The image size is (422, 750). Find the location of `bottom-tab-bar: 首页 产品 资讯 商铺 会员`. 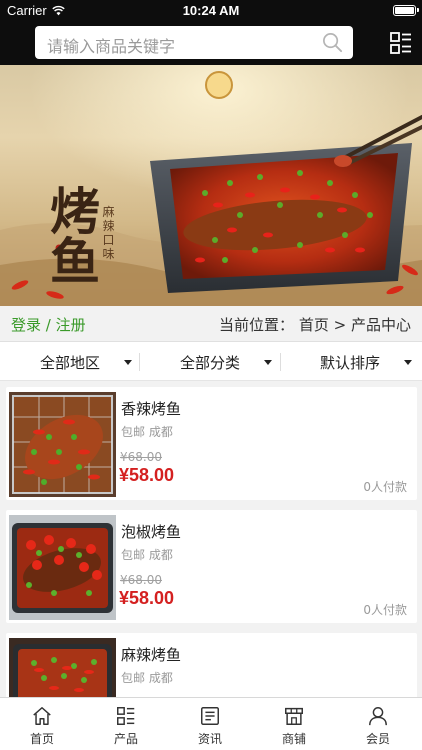

bottom-tab-bar: 首页 产品 资讯 商铺 会员 is located at coordinates (211, 723).